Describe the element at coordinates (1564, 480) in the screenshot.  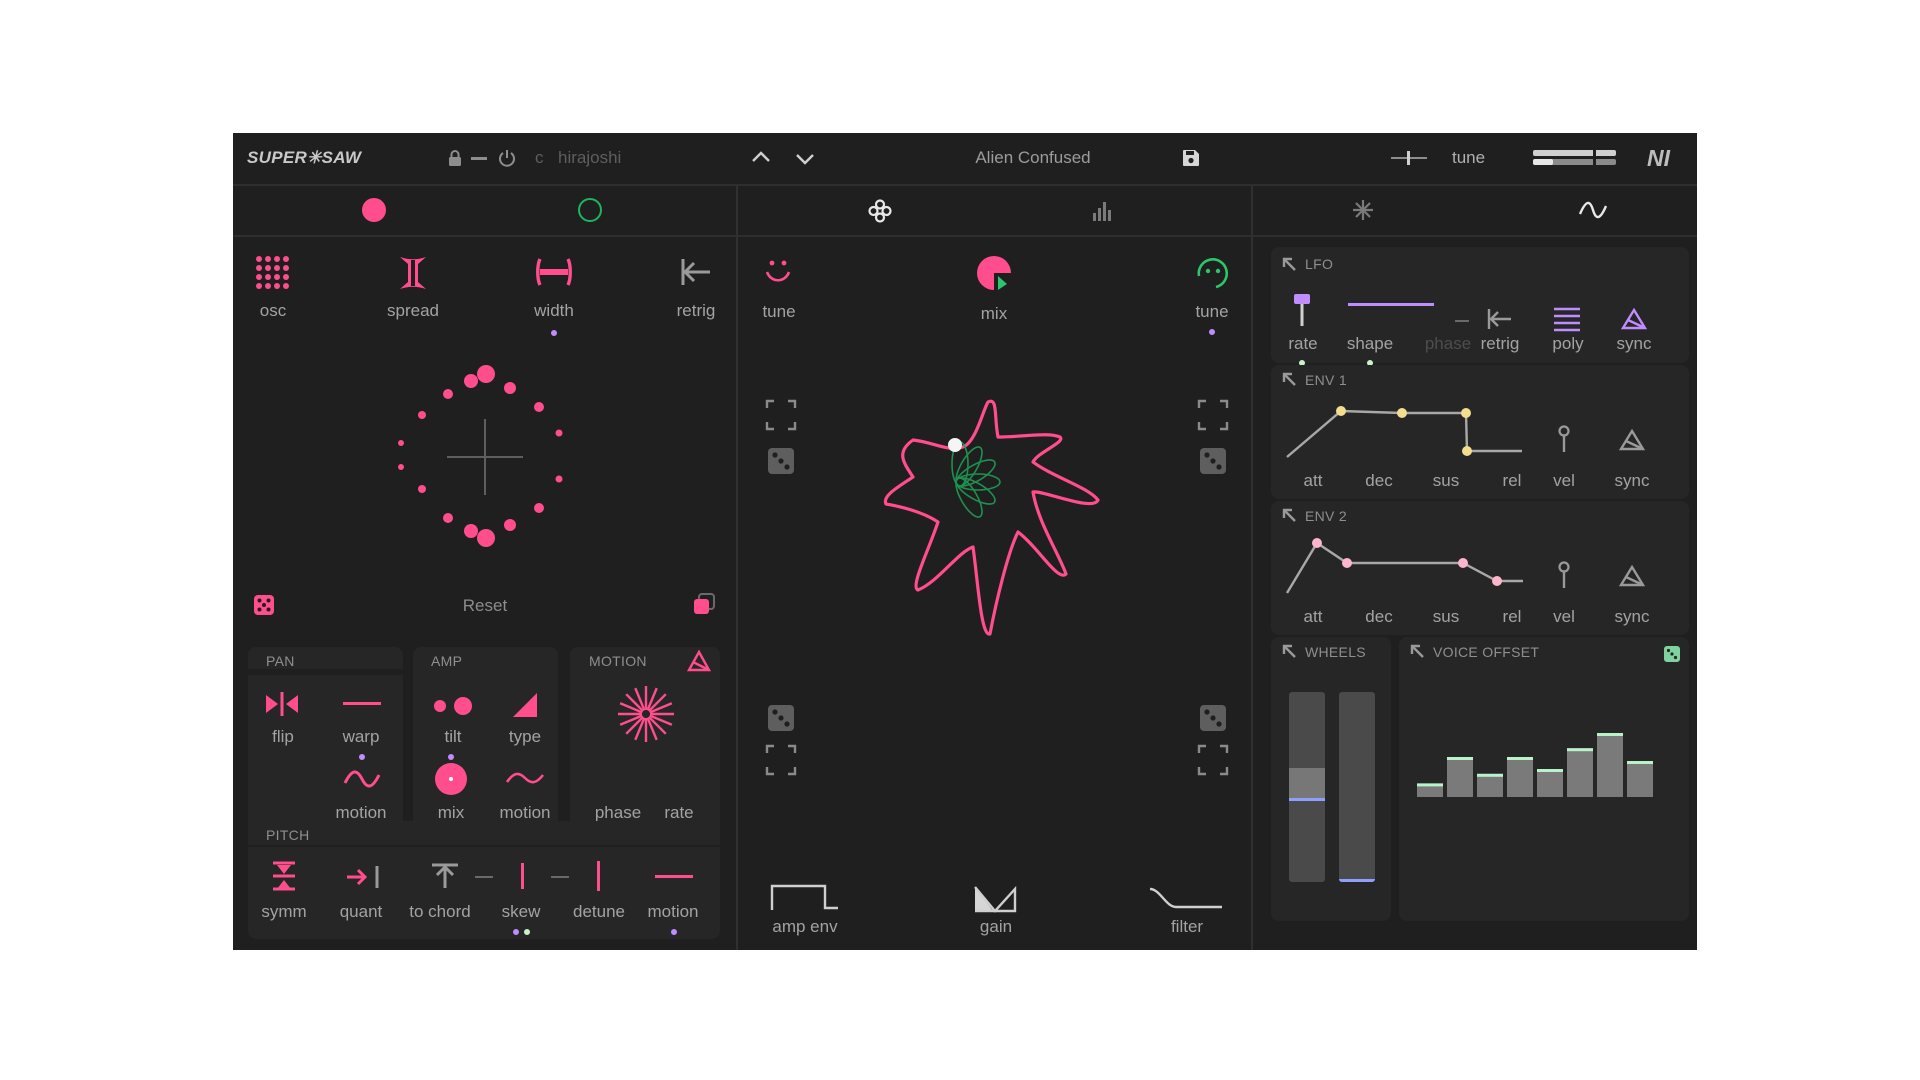
I see `env1-vel-label: vel` at that location.